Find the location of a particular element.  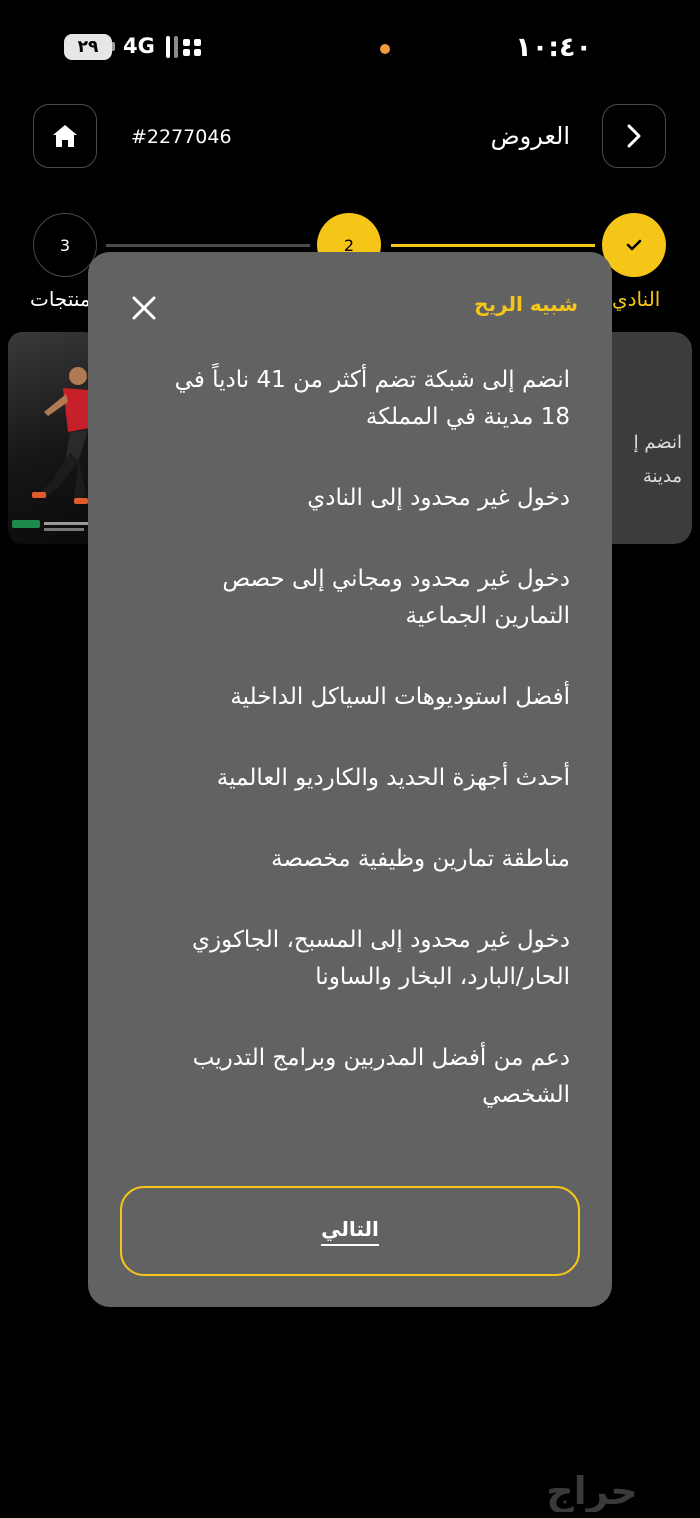

offer-image-card is located at coordinates (53, 438).